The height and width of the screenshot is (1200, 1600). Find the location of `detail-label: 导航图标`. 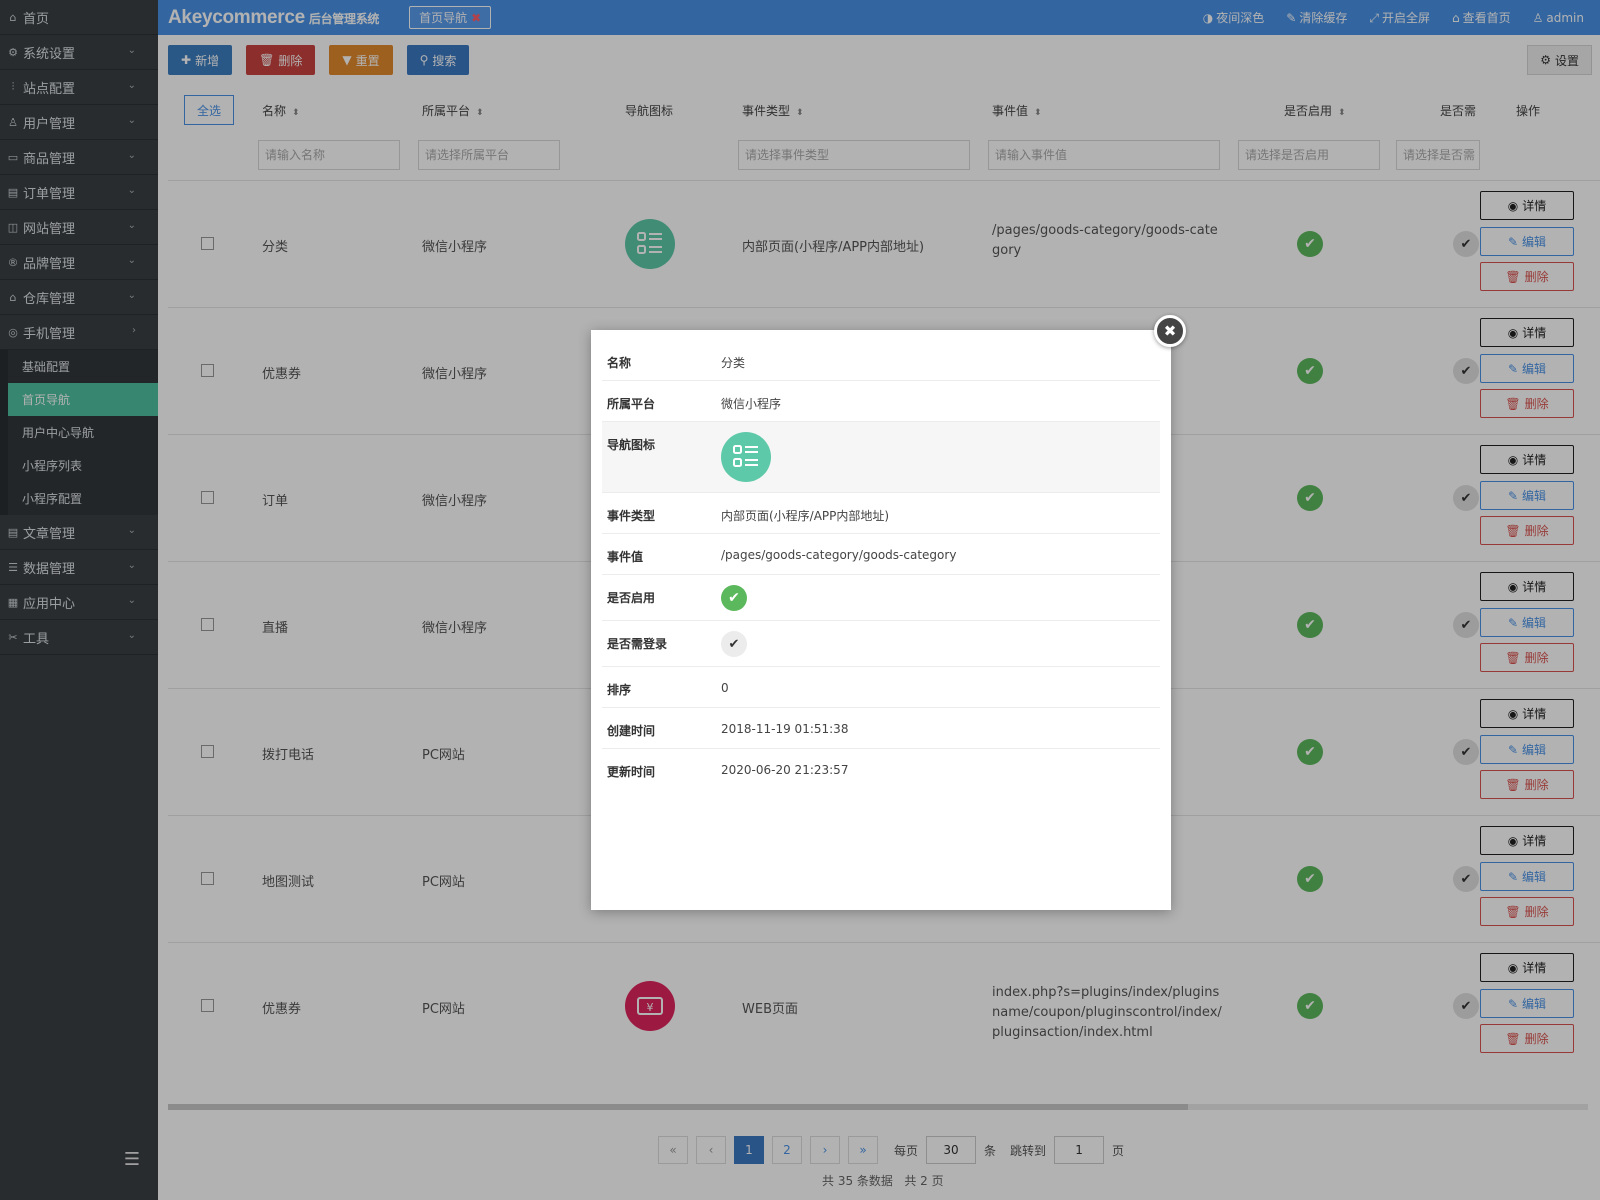

detail-label: 导航图标 is located at coordinates (631, 445).